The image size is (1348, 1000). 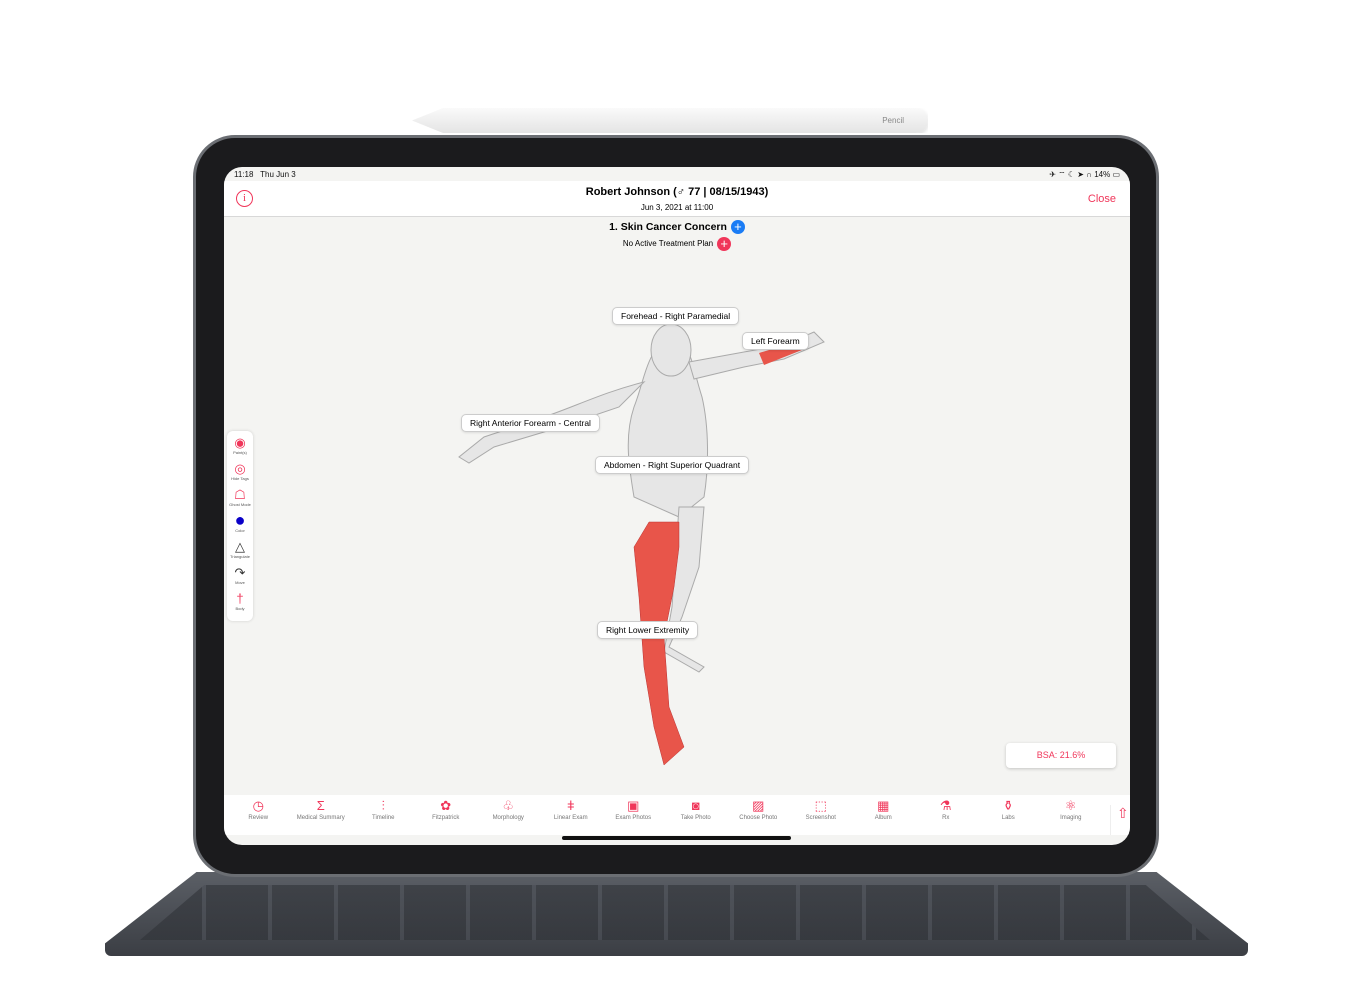 What do you see at coordinates (758, 815) in the screenshot?
I see `tab-choose-photo: ▨ Choose Photo` at bounding box center [758, 815].